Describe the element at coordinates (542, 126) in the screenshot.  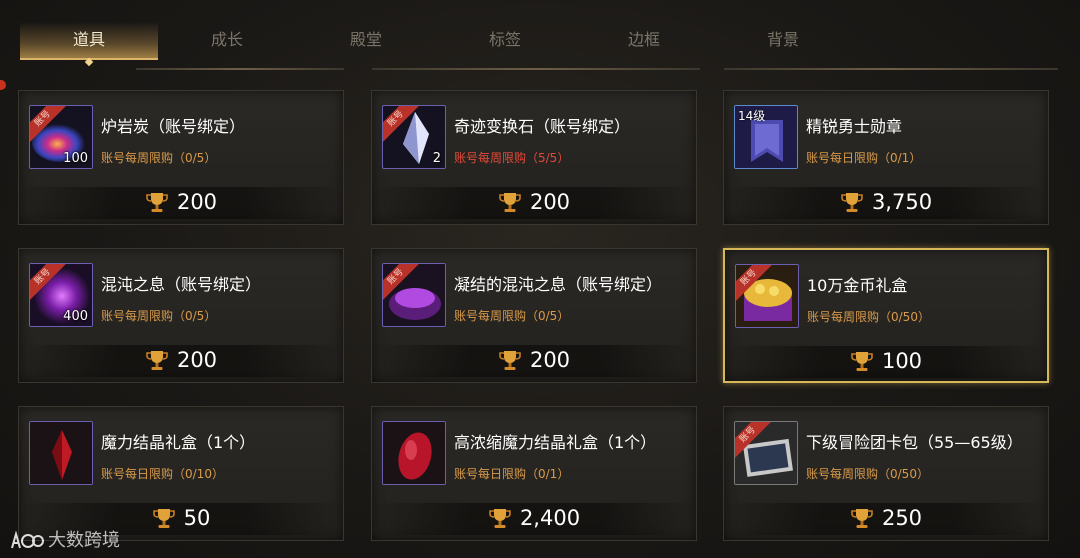
I see `item-name: 奇迹变换石（账号绑定）` at that location.